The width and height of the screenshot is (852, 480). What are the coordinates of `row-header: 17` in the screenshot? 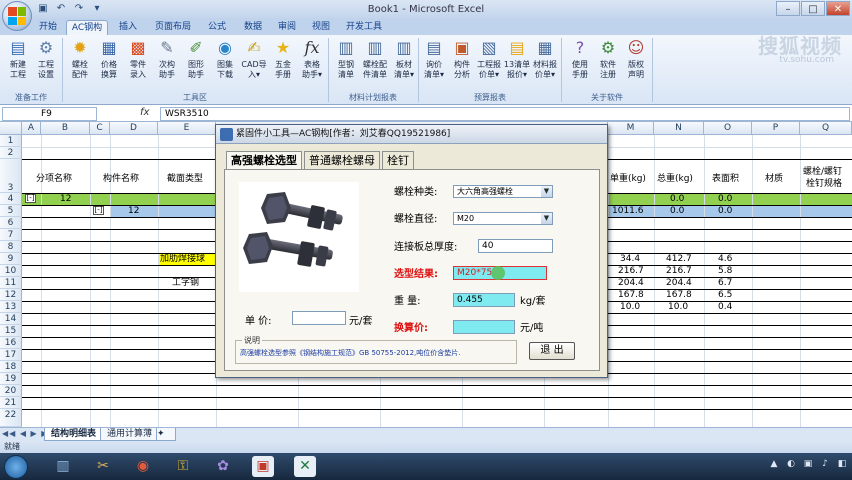 It's located at (11, 355).